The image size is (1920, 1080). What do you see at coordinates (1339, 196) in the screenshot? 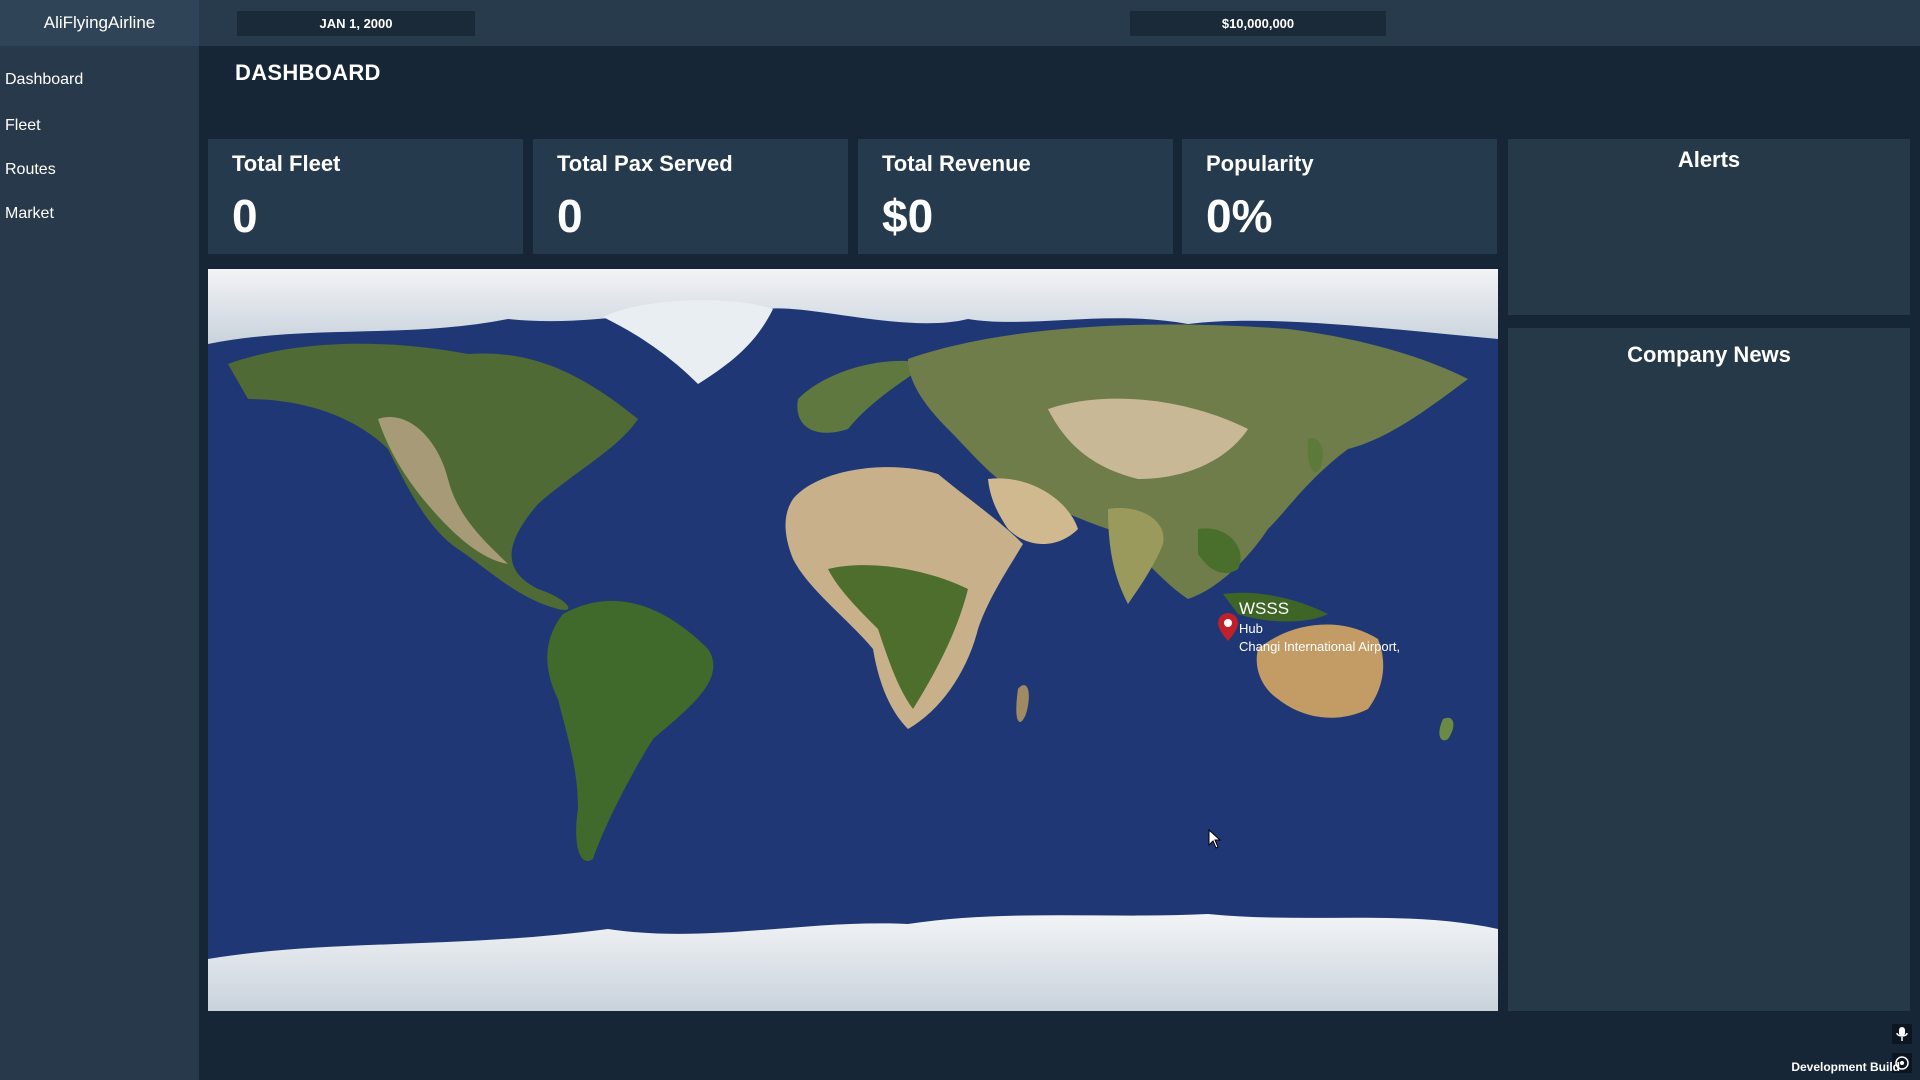
I see `stat-card-popularity: Popularity 0%` at bounding box center [1339, 196].